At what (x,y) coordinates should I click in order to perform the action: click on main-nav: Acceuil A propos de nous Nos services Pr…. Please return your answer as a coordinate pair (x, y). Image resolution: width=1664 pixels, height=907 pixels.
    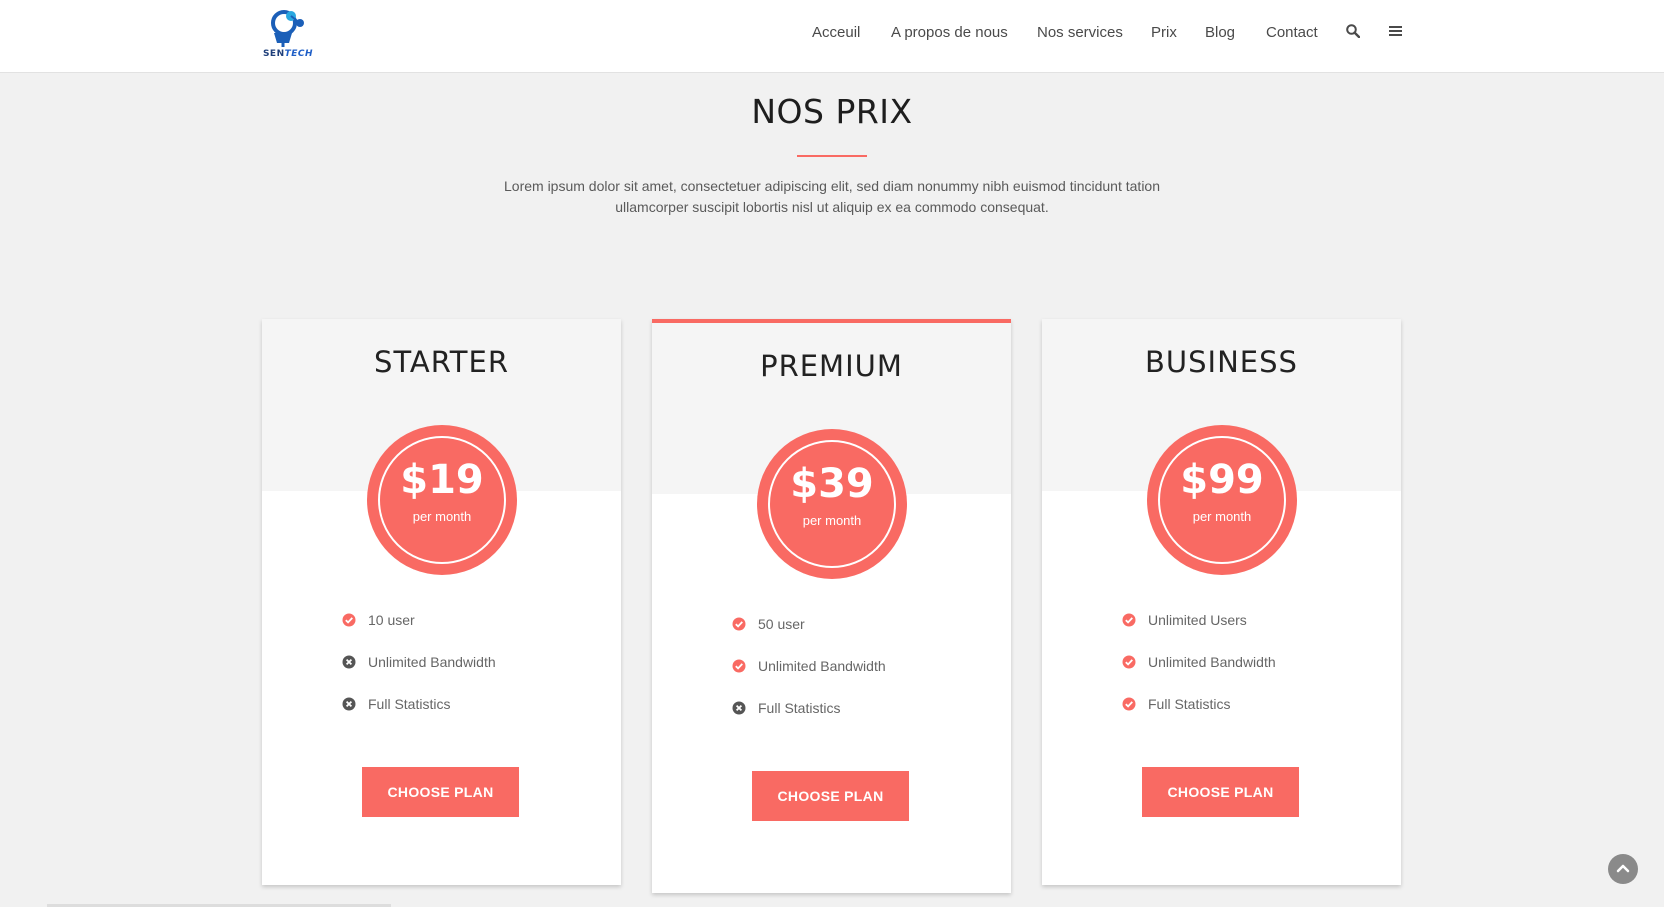
    Looking at the image, I should click on (832, 34).